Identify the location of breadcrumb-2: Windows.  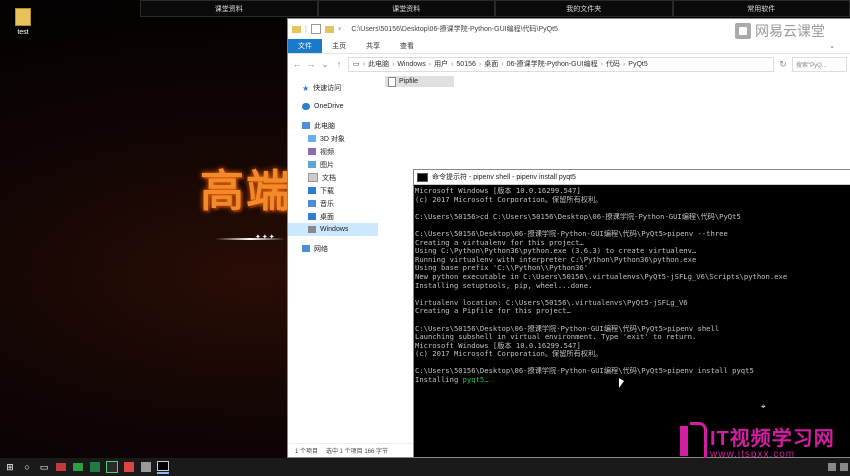
(411, 64).